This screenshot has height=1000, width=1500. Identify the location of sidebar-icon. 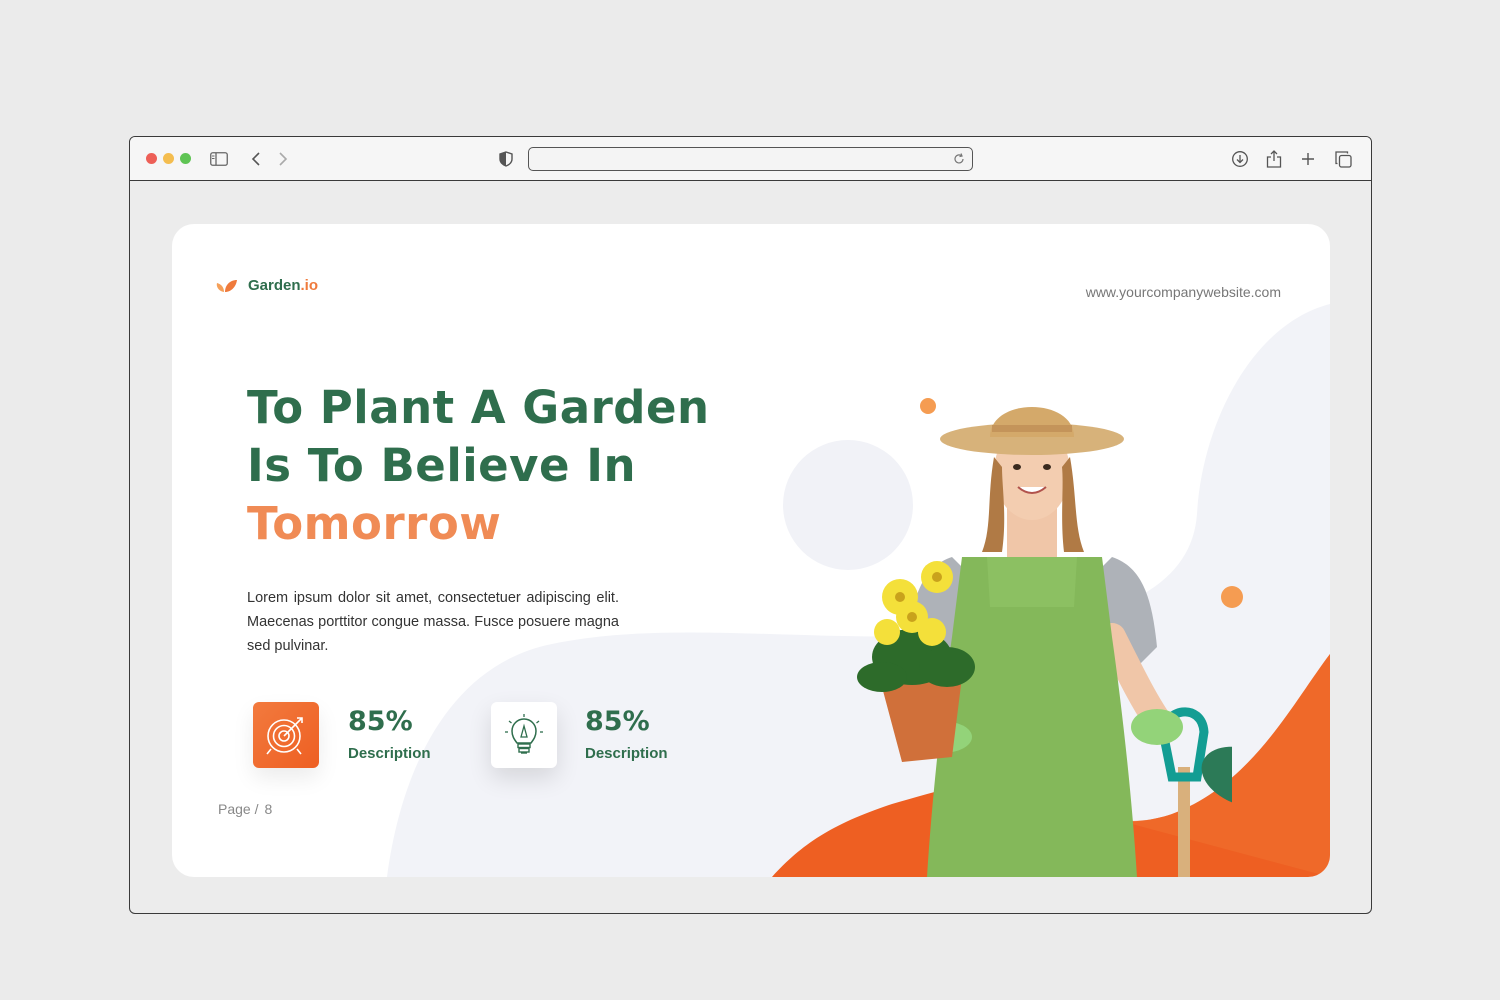
(219, 159).